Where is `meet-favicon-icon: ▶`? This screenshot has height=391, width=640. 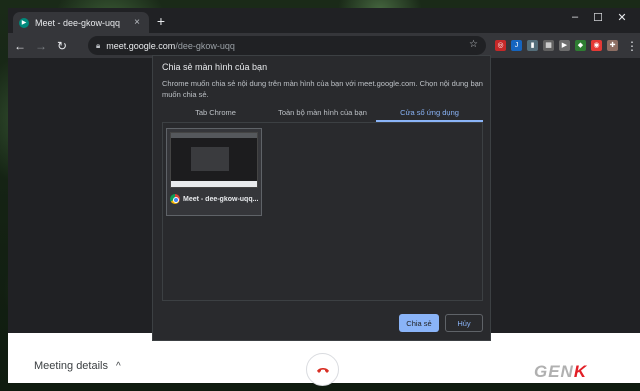 meet-favicon-icon: ▶ is located at coordinates (24, 22).